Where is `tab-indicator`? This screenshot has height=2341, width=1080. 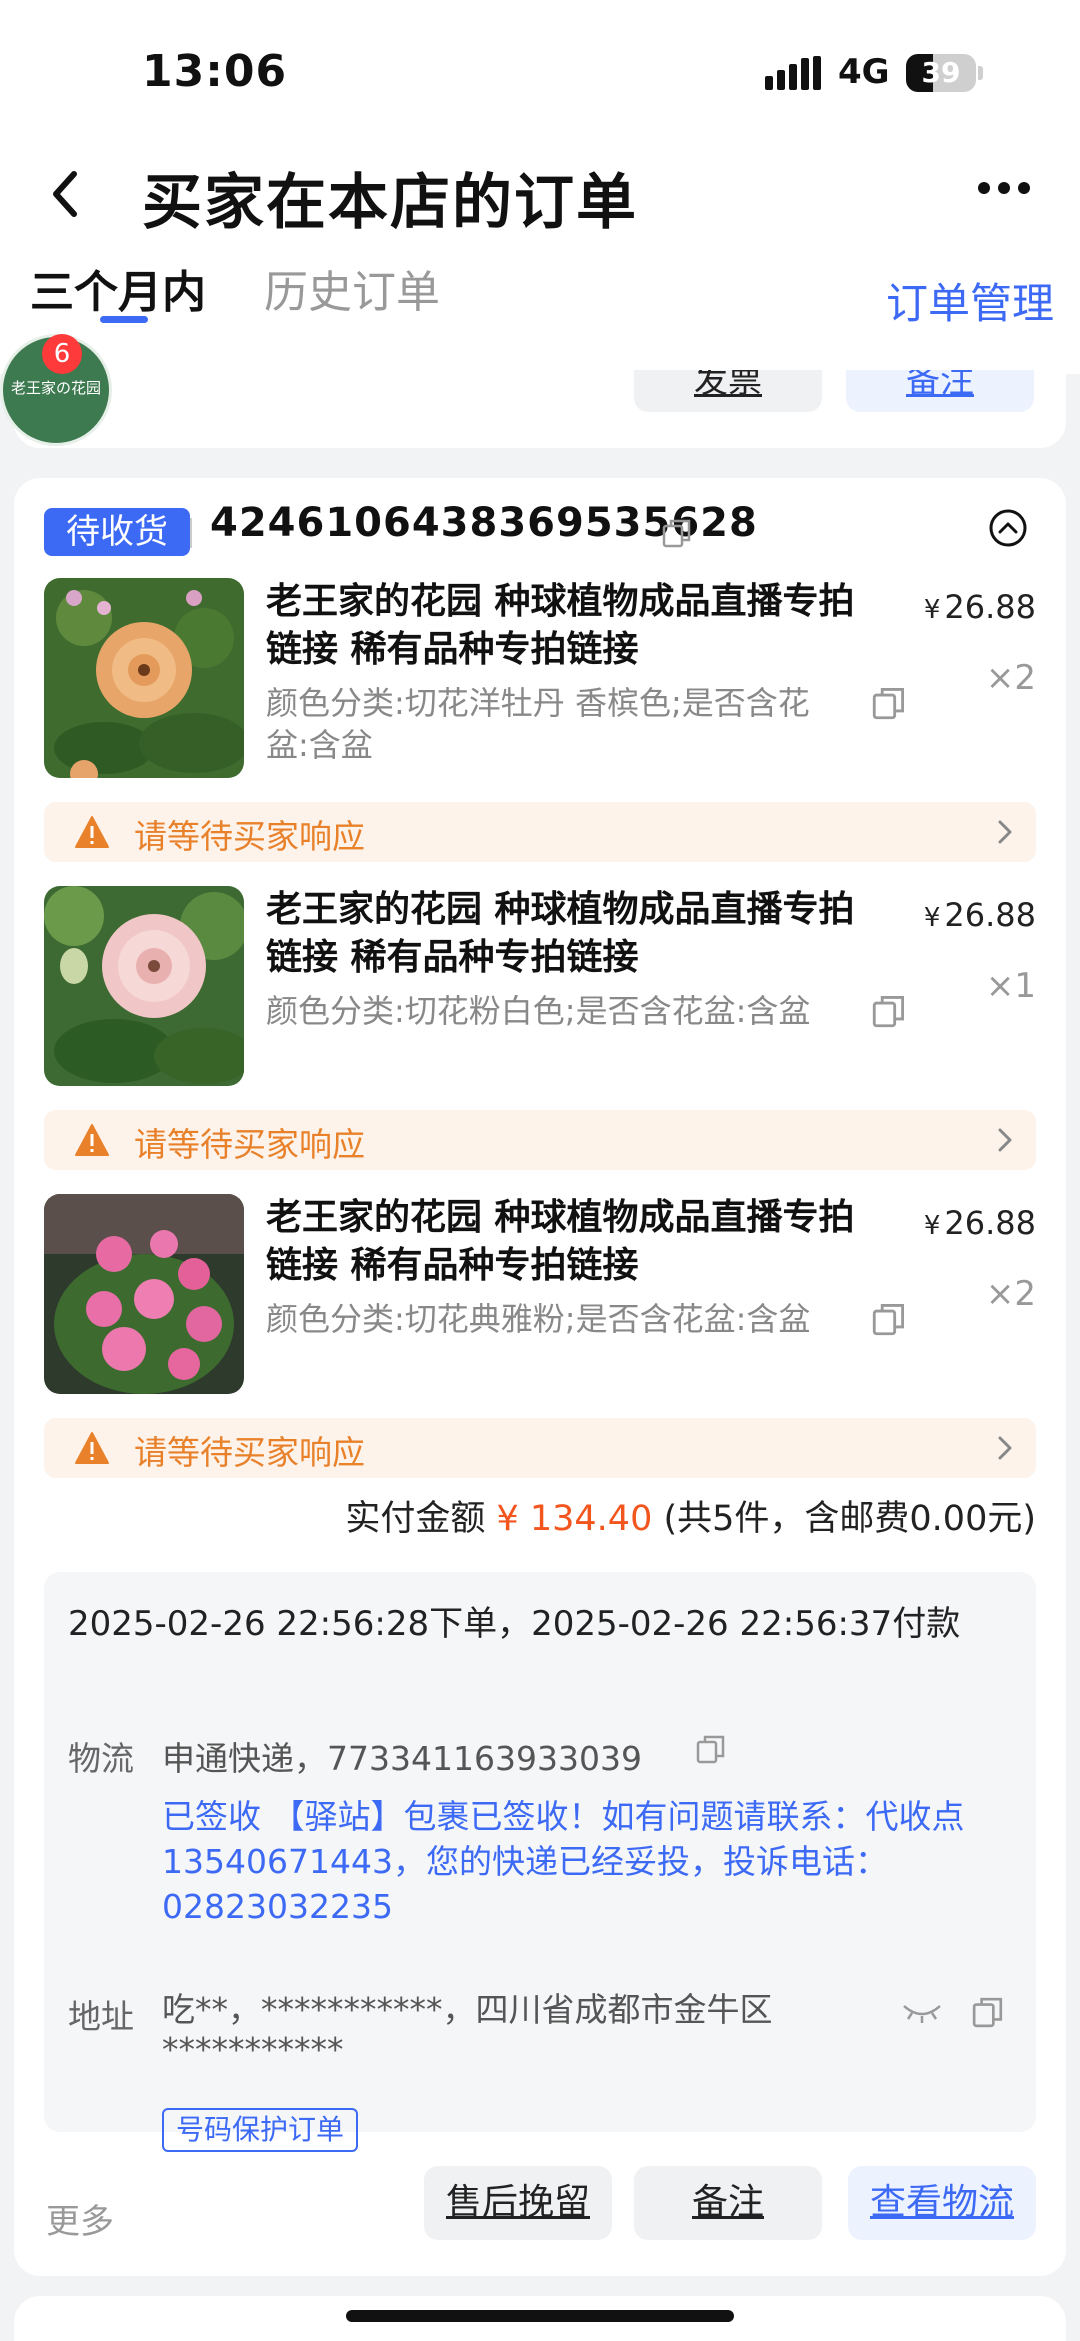 tab-indicator is located at coordinates (124, 319).